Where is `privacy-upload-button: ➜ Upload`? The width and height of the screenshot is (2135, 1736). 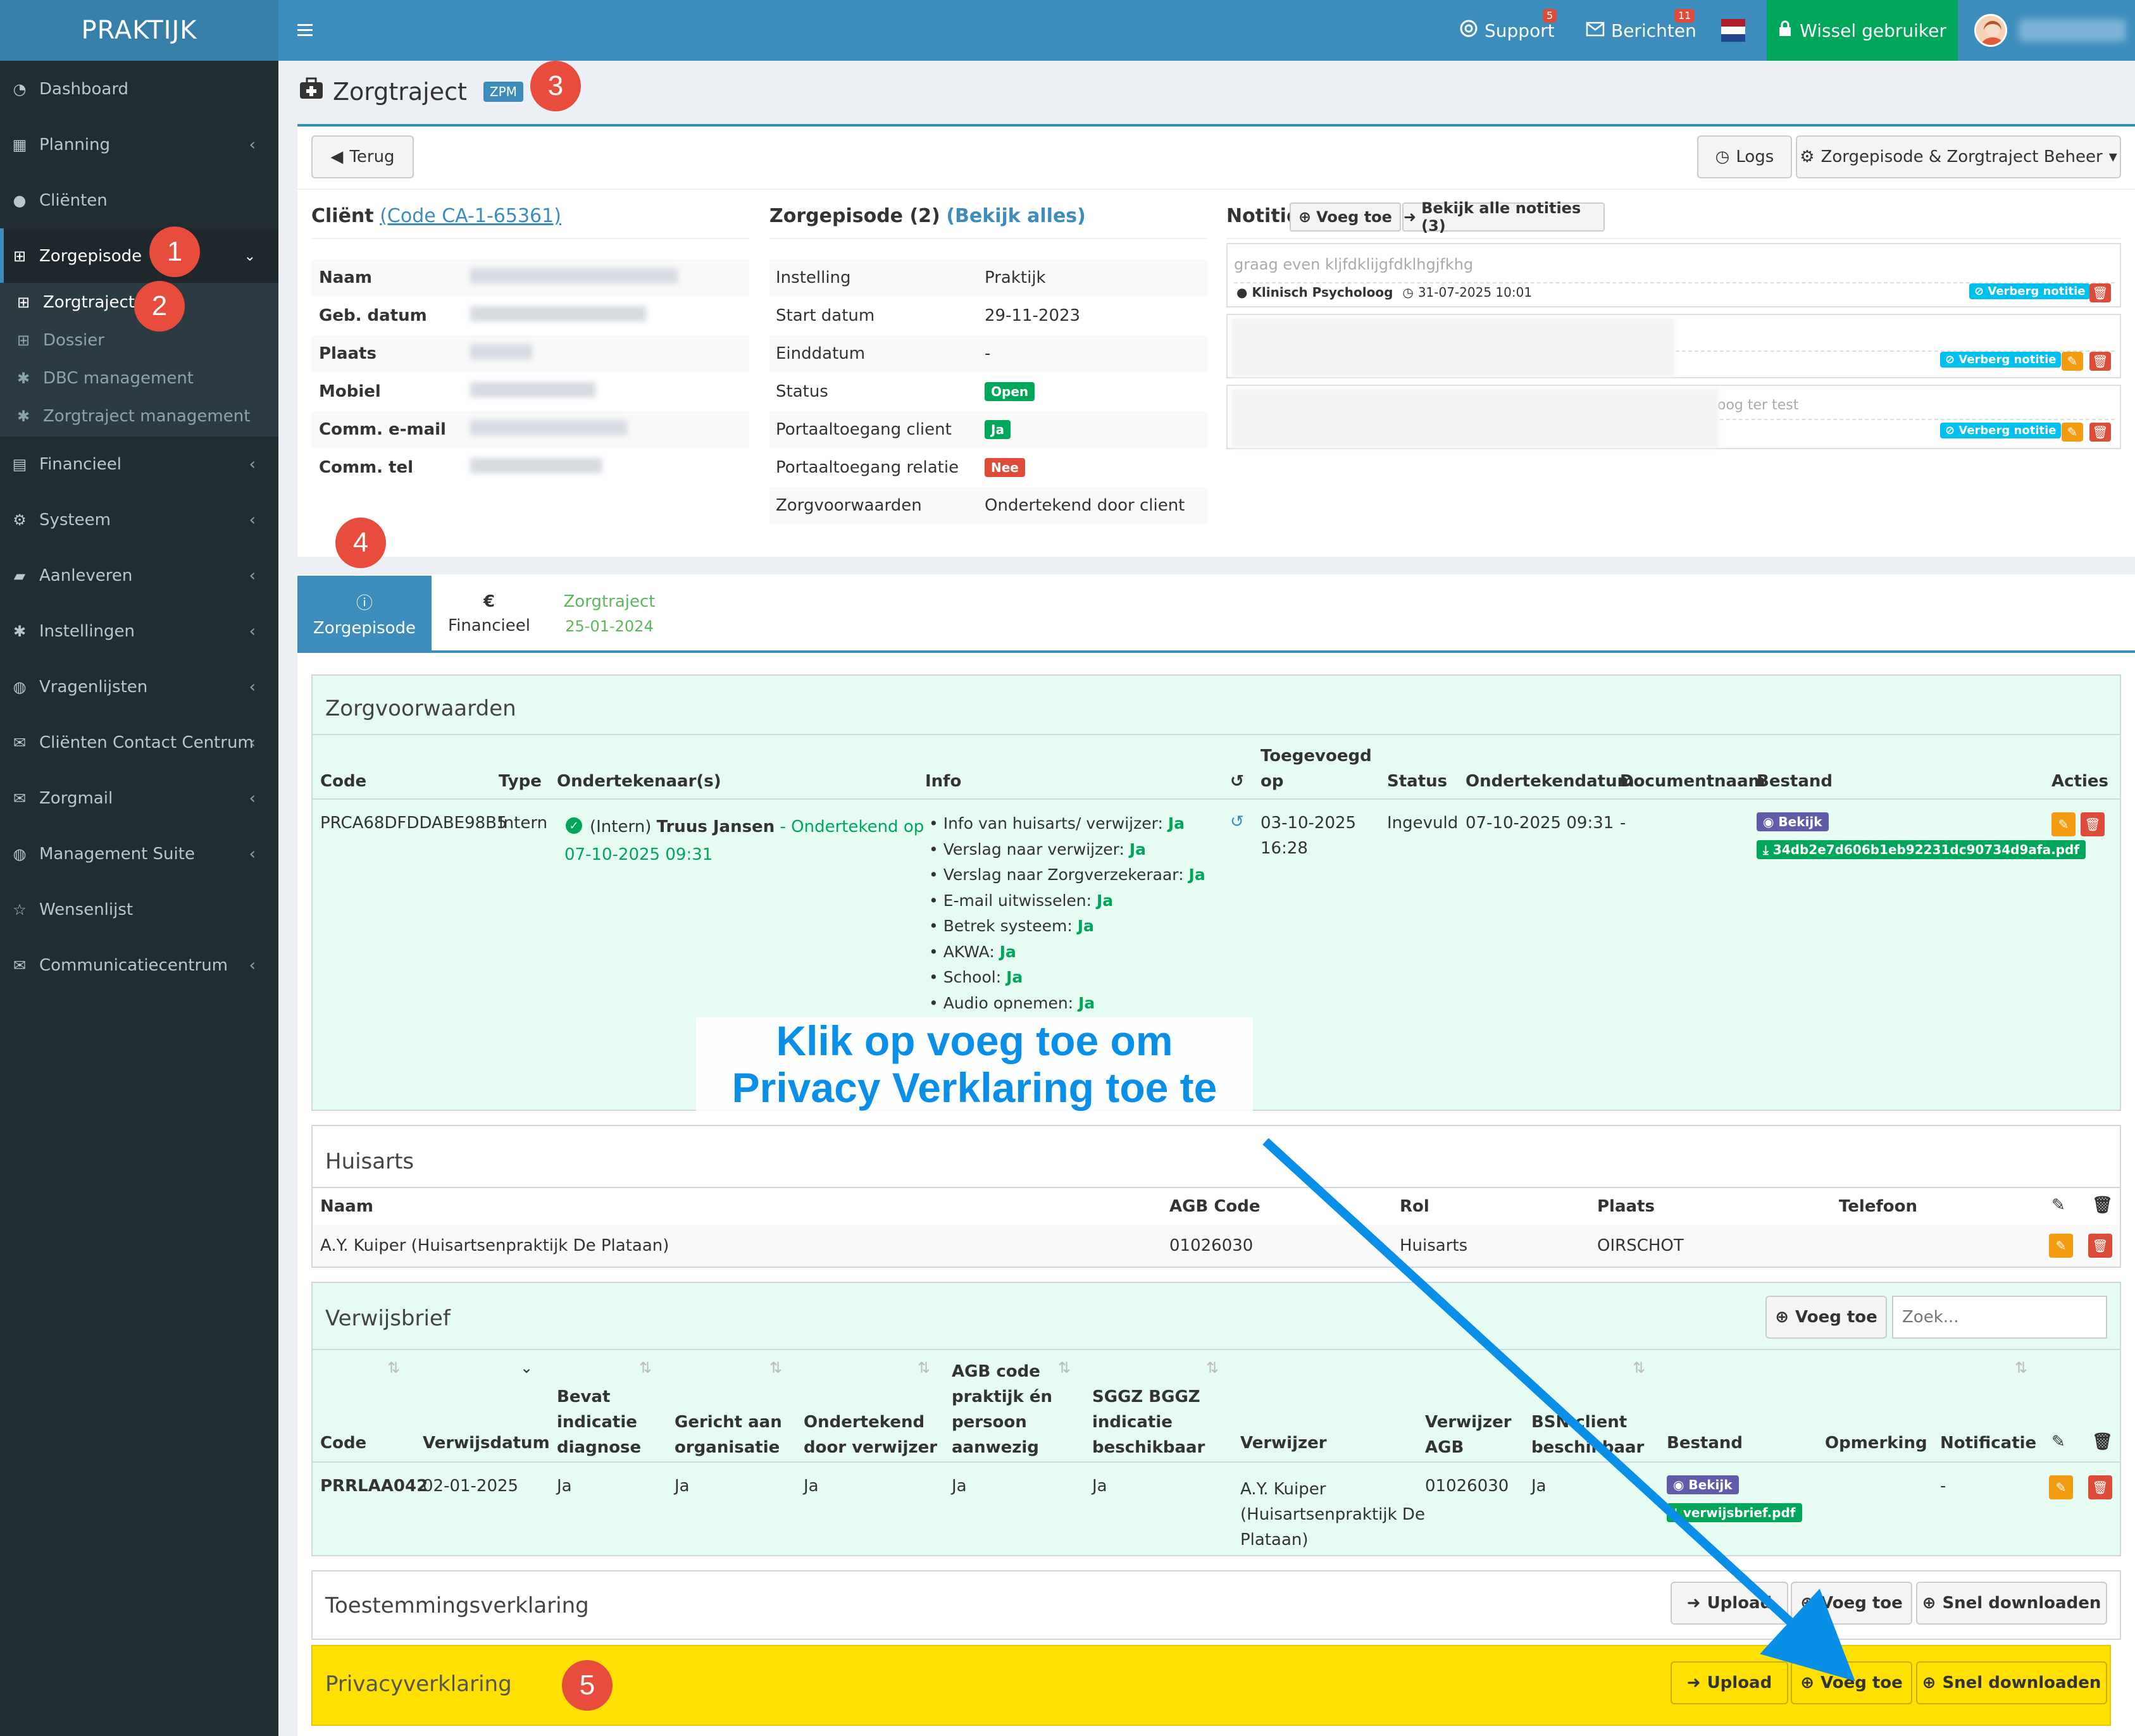 privacy-upload-button: ➜ Upload is located at coordinates (1729, 1683).